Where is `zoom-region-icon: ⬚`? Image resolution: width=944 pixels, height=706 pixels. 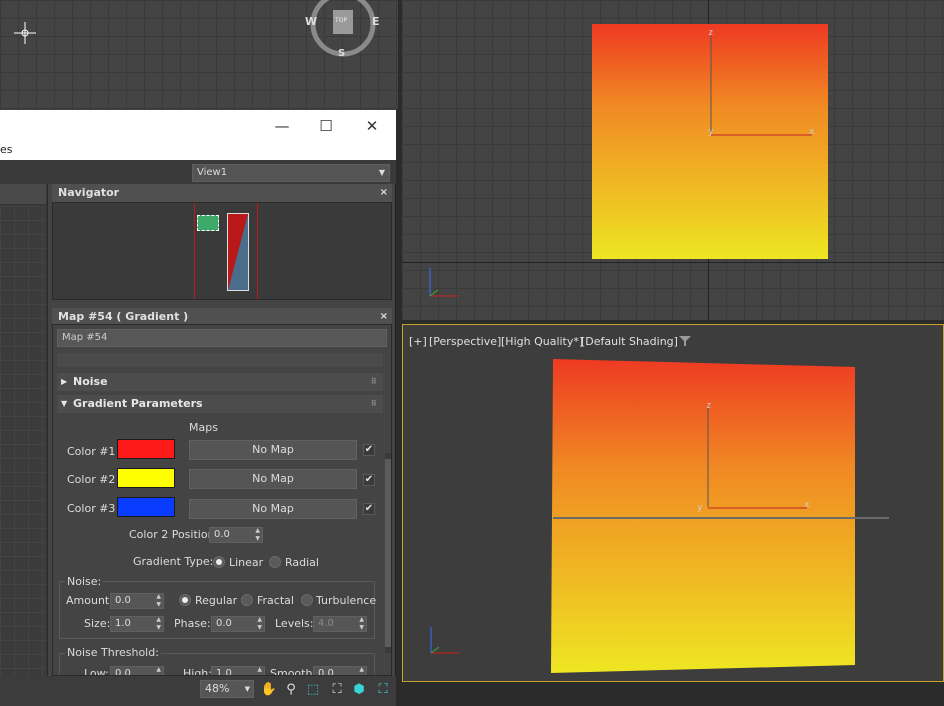 zoom-region-icon: ⬚ is located at coordinates (313, 690).